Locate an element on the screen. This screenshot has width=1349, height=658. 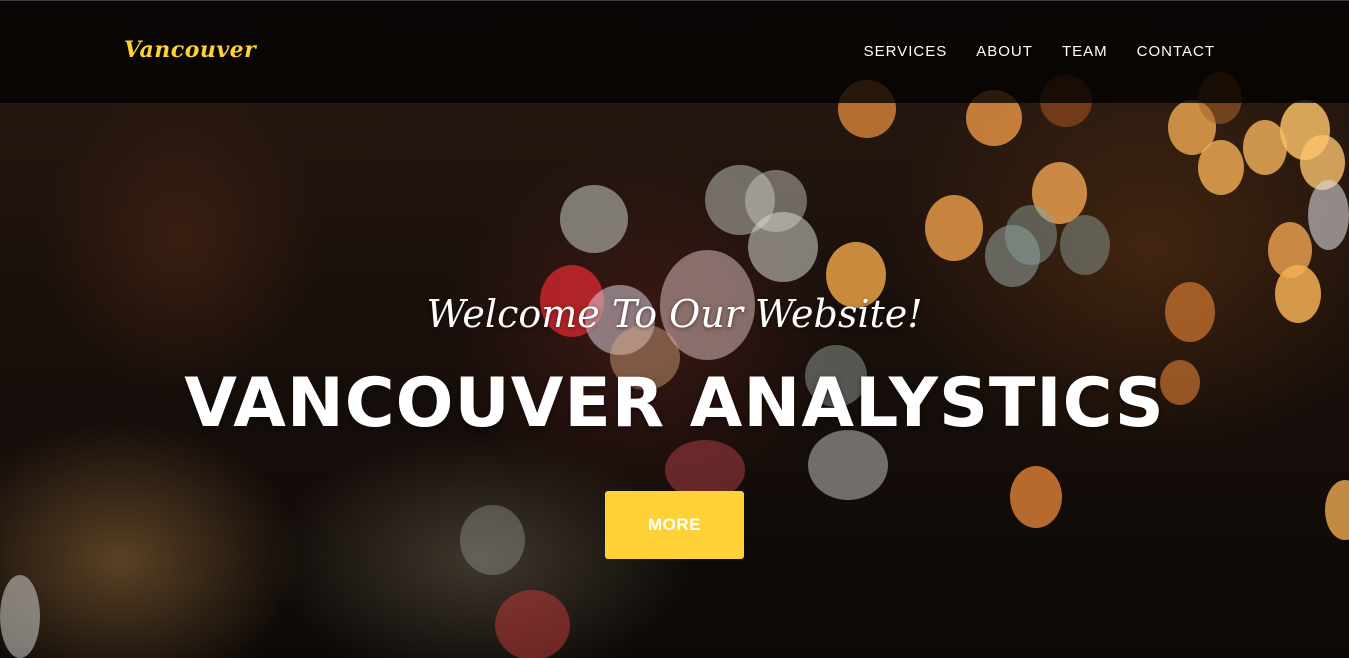
nav-link-team: TEAM is located at coordinates (1085, 51).